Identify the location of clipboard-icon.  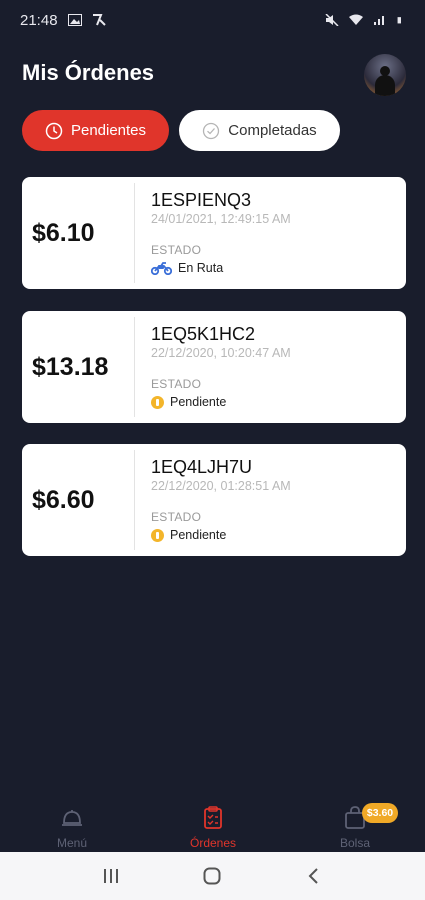
(213, 817).